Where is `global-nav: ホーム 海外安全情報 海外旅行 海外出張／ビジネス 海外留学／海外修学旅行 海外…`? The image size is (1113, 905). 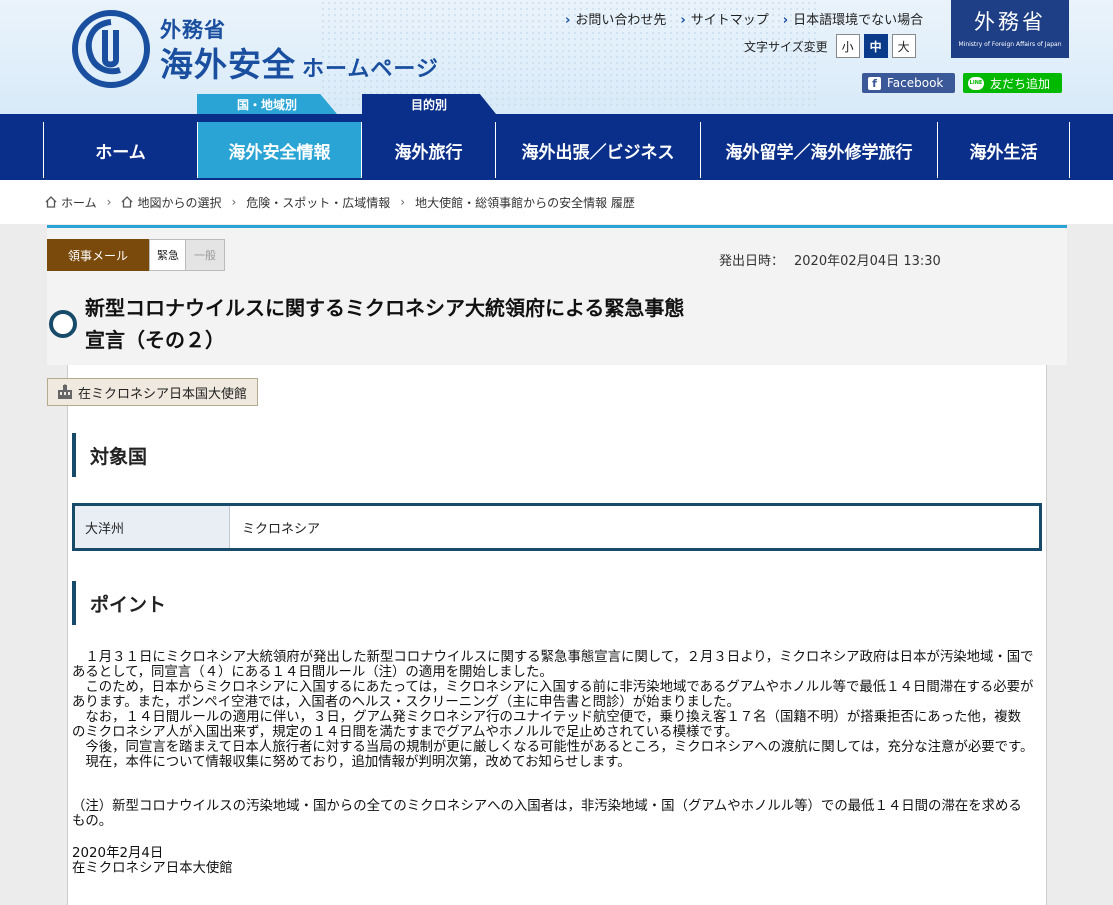 global-nav: ホーム 海外安全情報 海外旅行 海外出張／ビジネス 海外留学／海外修学旅行 海外… is located at coordinates (556, 147).